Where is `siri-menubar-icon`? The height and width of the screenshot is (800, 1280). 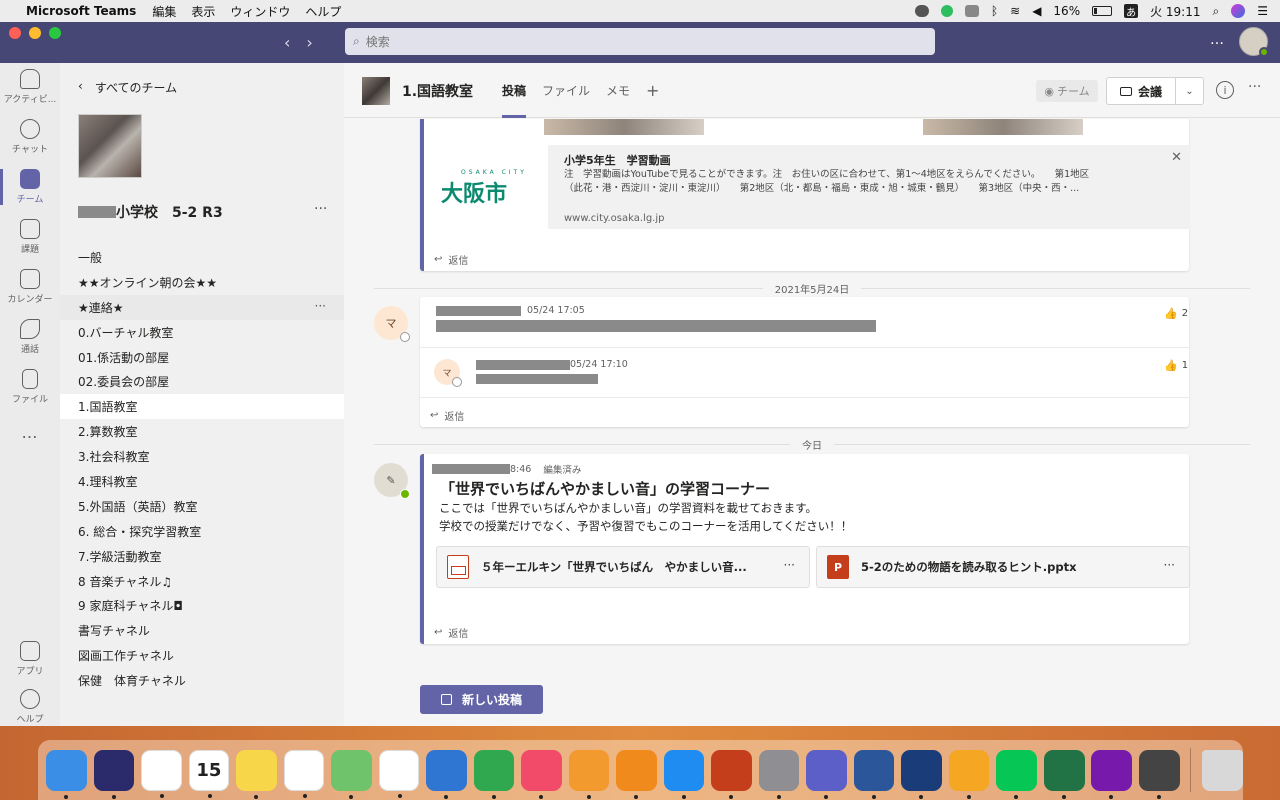
siri-menubar-icon is located at coordinates (1238, 11).